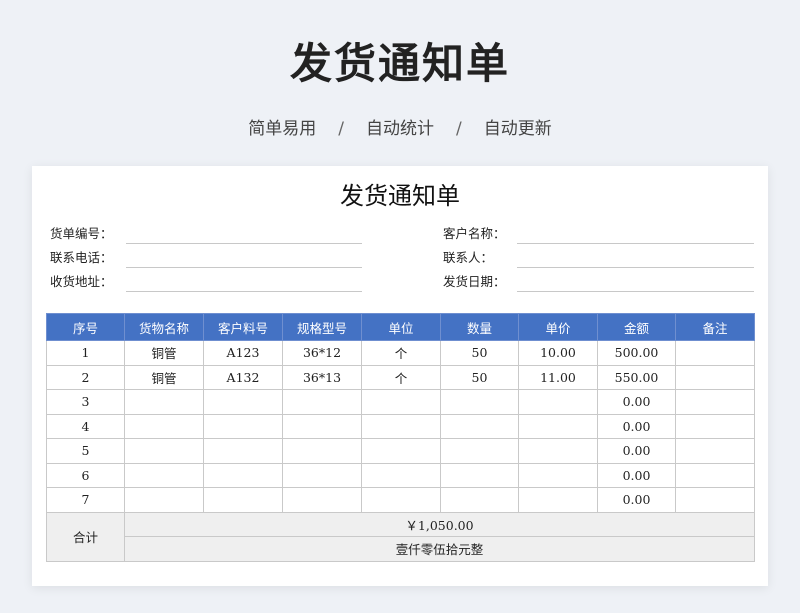 This screenshot has width=800, height=613. What do you see at coordinates (474, 281) in the screenshot?
I see `field-label: 发货日期：` at bounding box center [474, 281].